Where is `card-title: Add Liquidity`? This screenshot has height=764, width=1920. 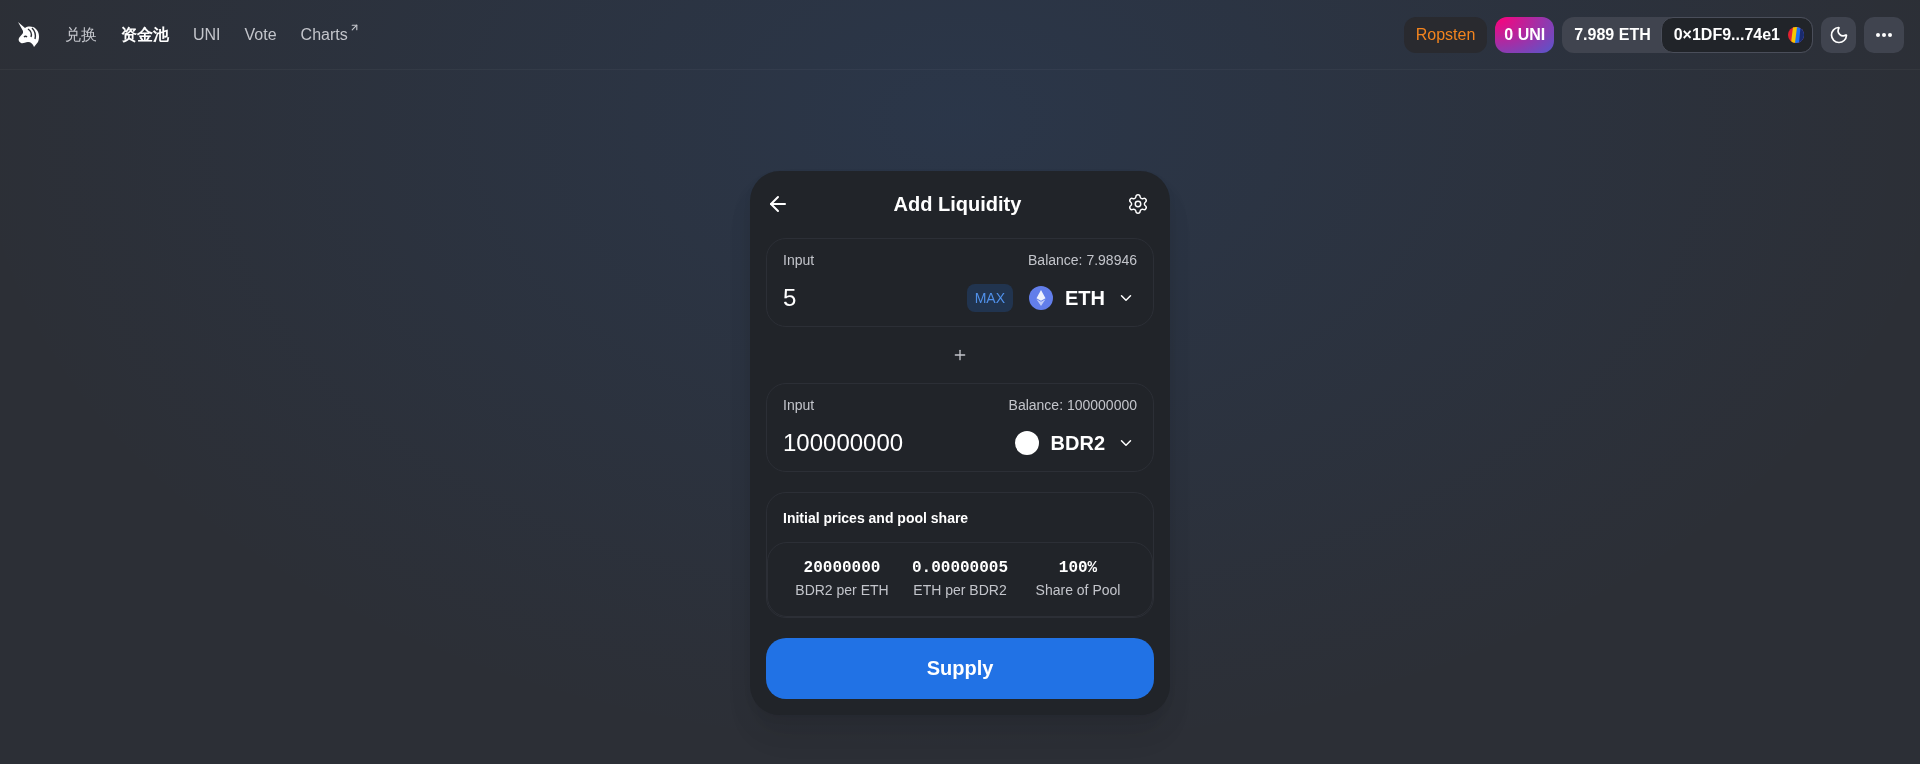 card-title: Add Liquidity is located at coordinates (957, 204).